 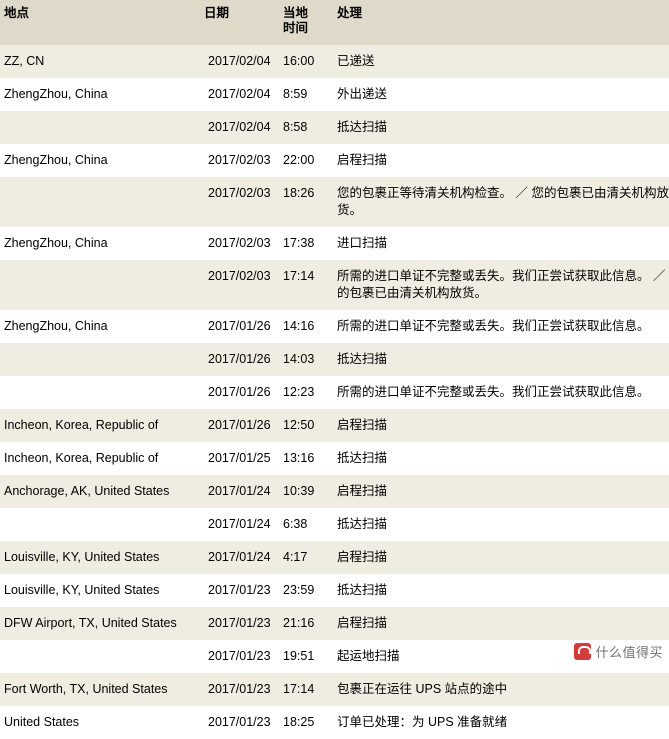 What do you see at coordinates (304, 458) in the screenshot?
I see `cell-local-time: 13:16` at bounding box center [304, 458].